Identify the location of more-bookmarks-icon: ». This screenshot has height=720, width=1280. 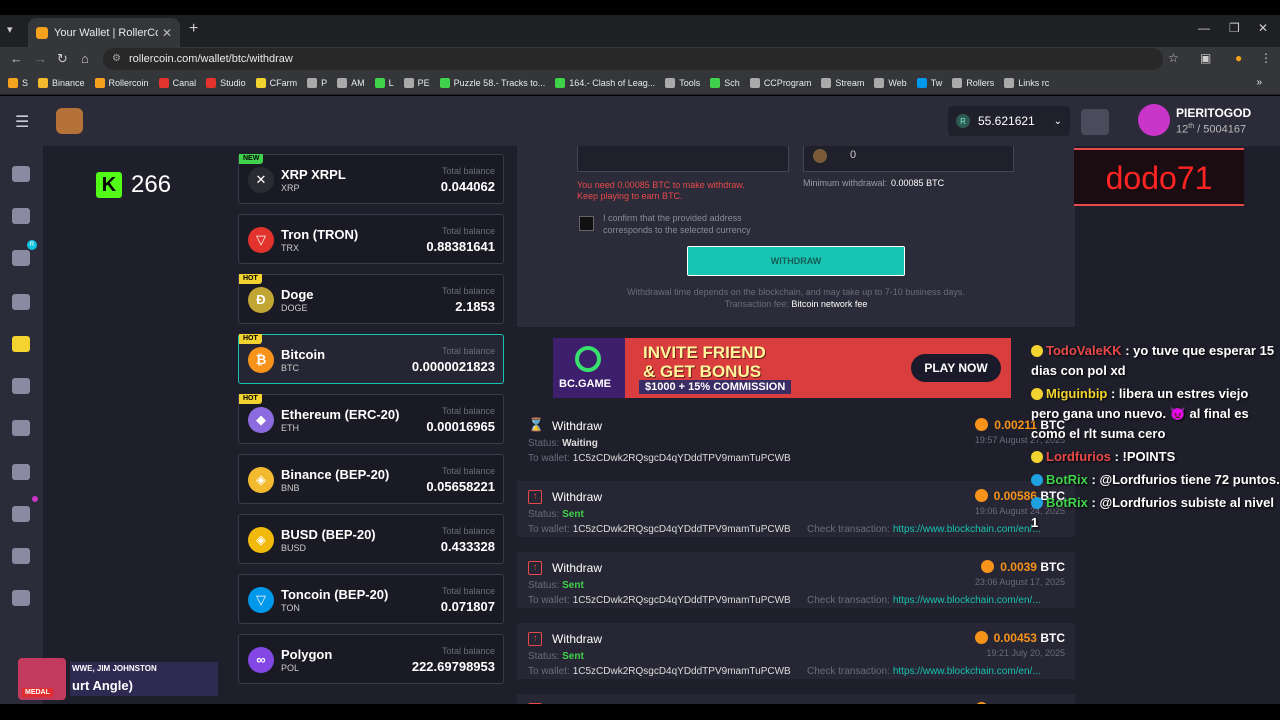
(1259, 82).